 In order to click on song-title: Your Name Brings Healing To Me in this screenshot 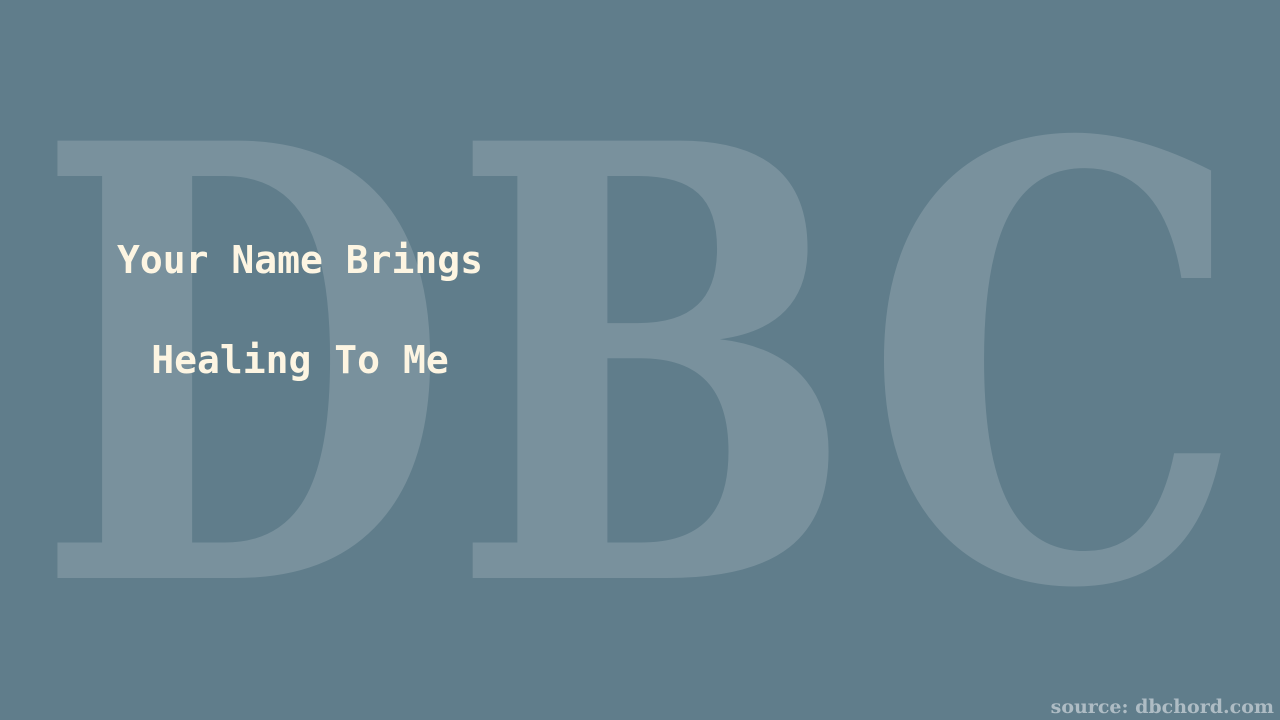, I will do `click(300, 310)`.